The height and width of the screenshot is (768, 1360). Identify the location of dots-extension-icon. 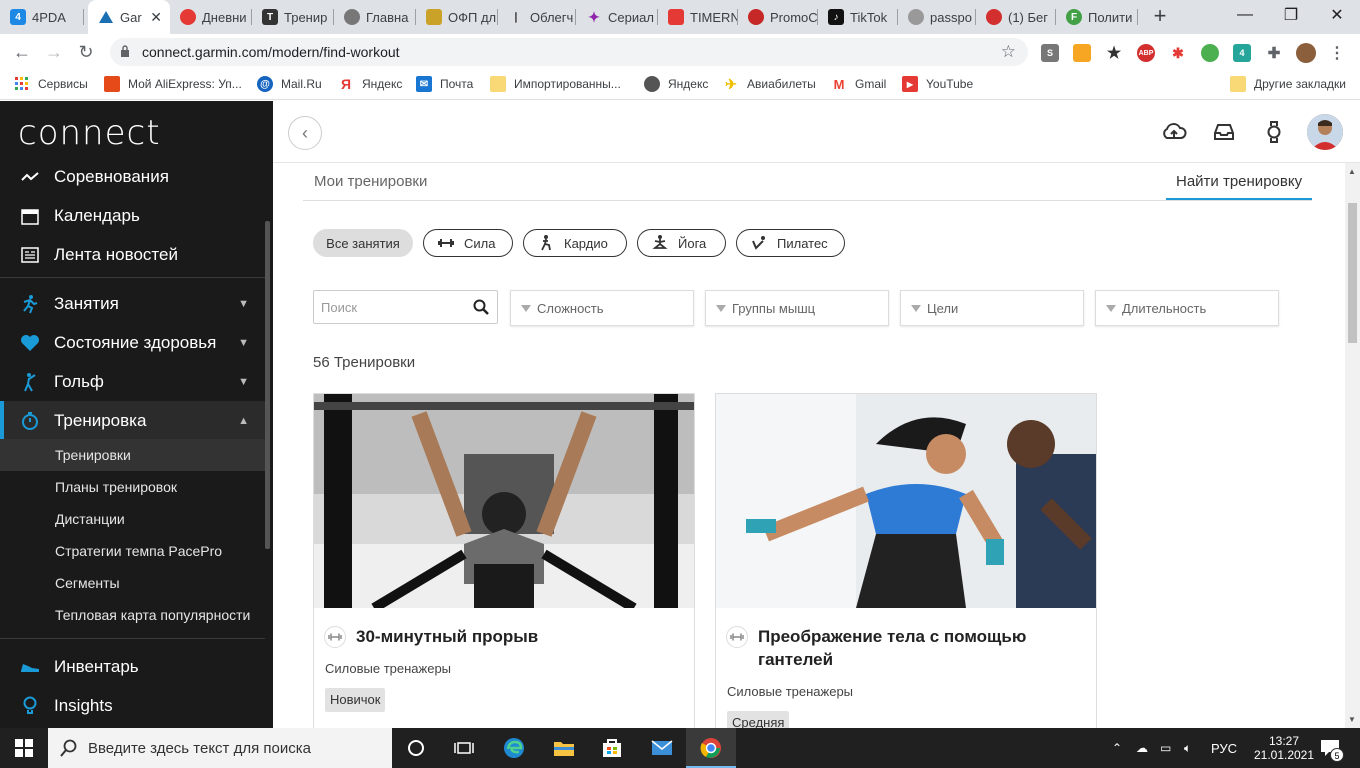
(1210, 53).